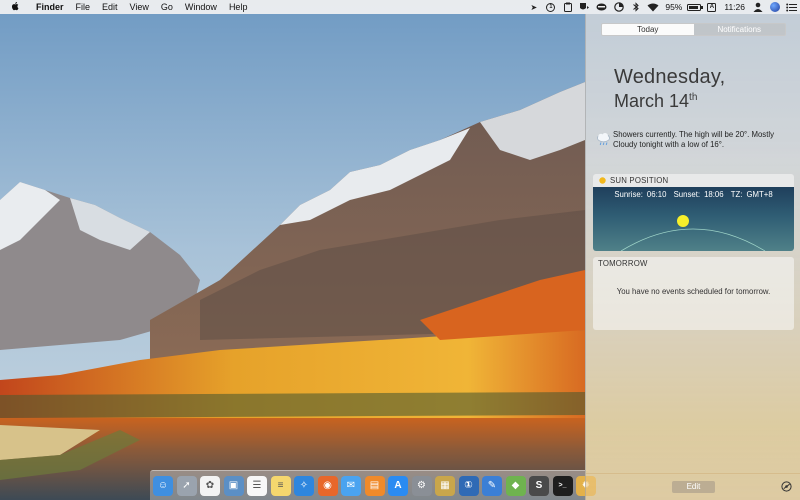  What do you see at coordinates (327, 485) in the screenshot?
I see `dock-firefox-icon: ◉` at bounding box center [327, 485].